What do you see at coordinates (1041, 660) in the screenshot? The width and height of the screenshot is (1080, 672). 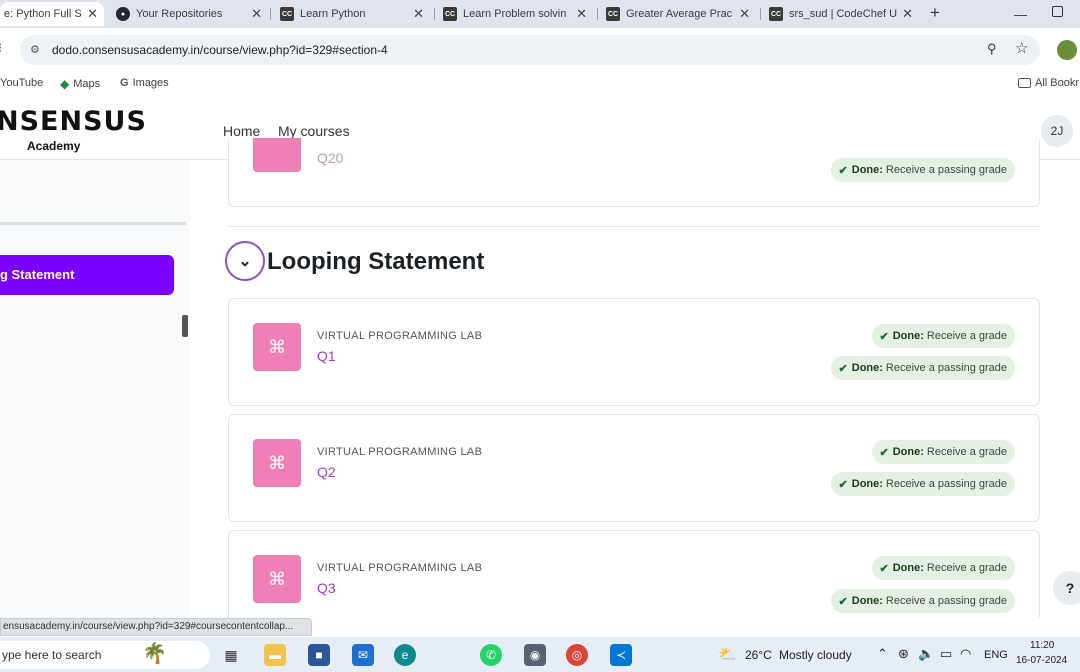 I see `clock-date: 16-07-2024` at bounding box center [1041, 660].